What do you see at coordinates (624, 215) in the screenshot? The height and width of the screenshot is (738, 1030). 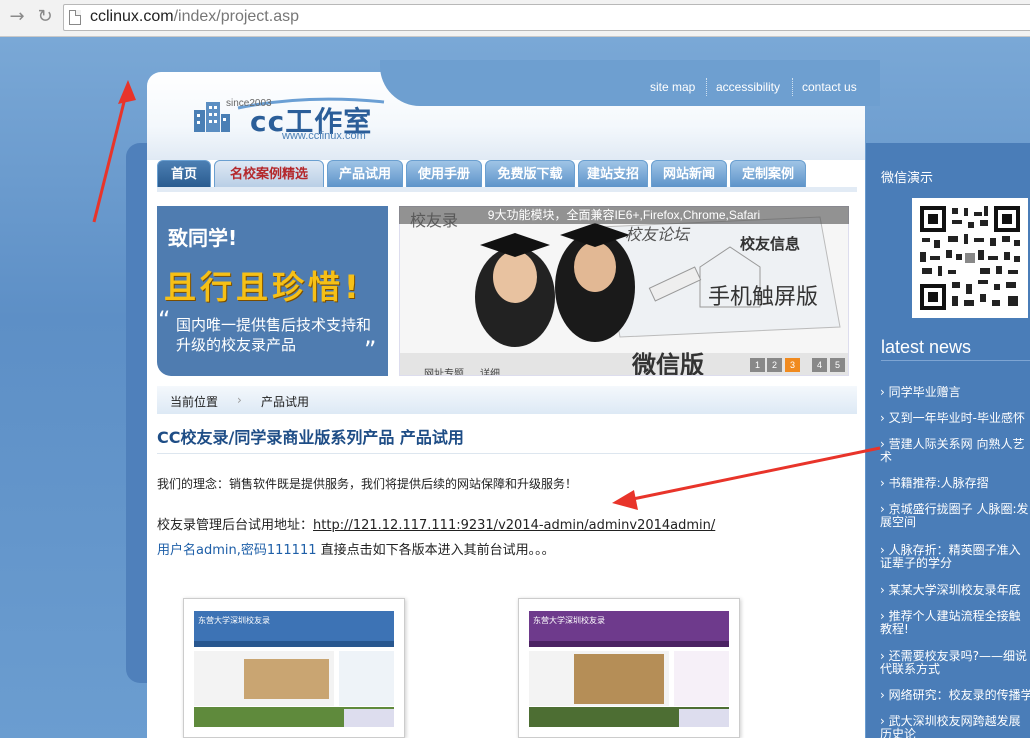 I see `banner-caption: 9大功能模块，全面兼容IE6+,Firefox,Chrome,Safari` at bounding box center [624, 215].